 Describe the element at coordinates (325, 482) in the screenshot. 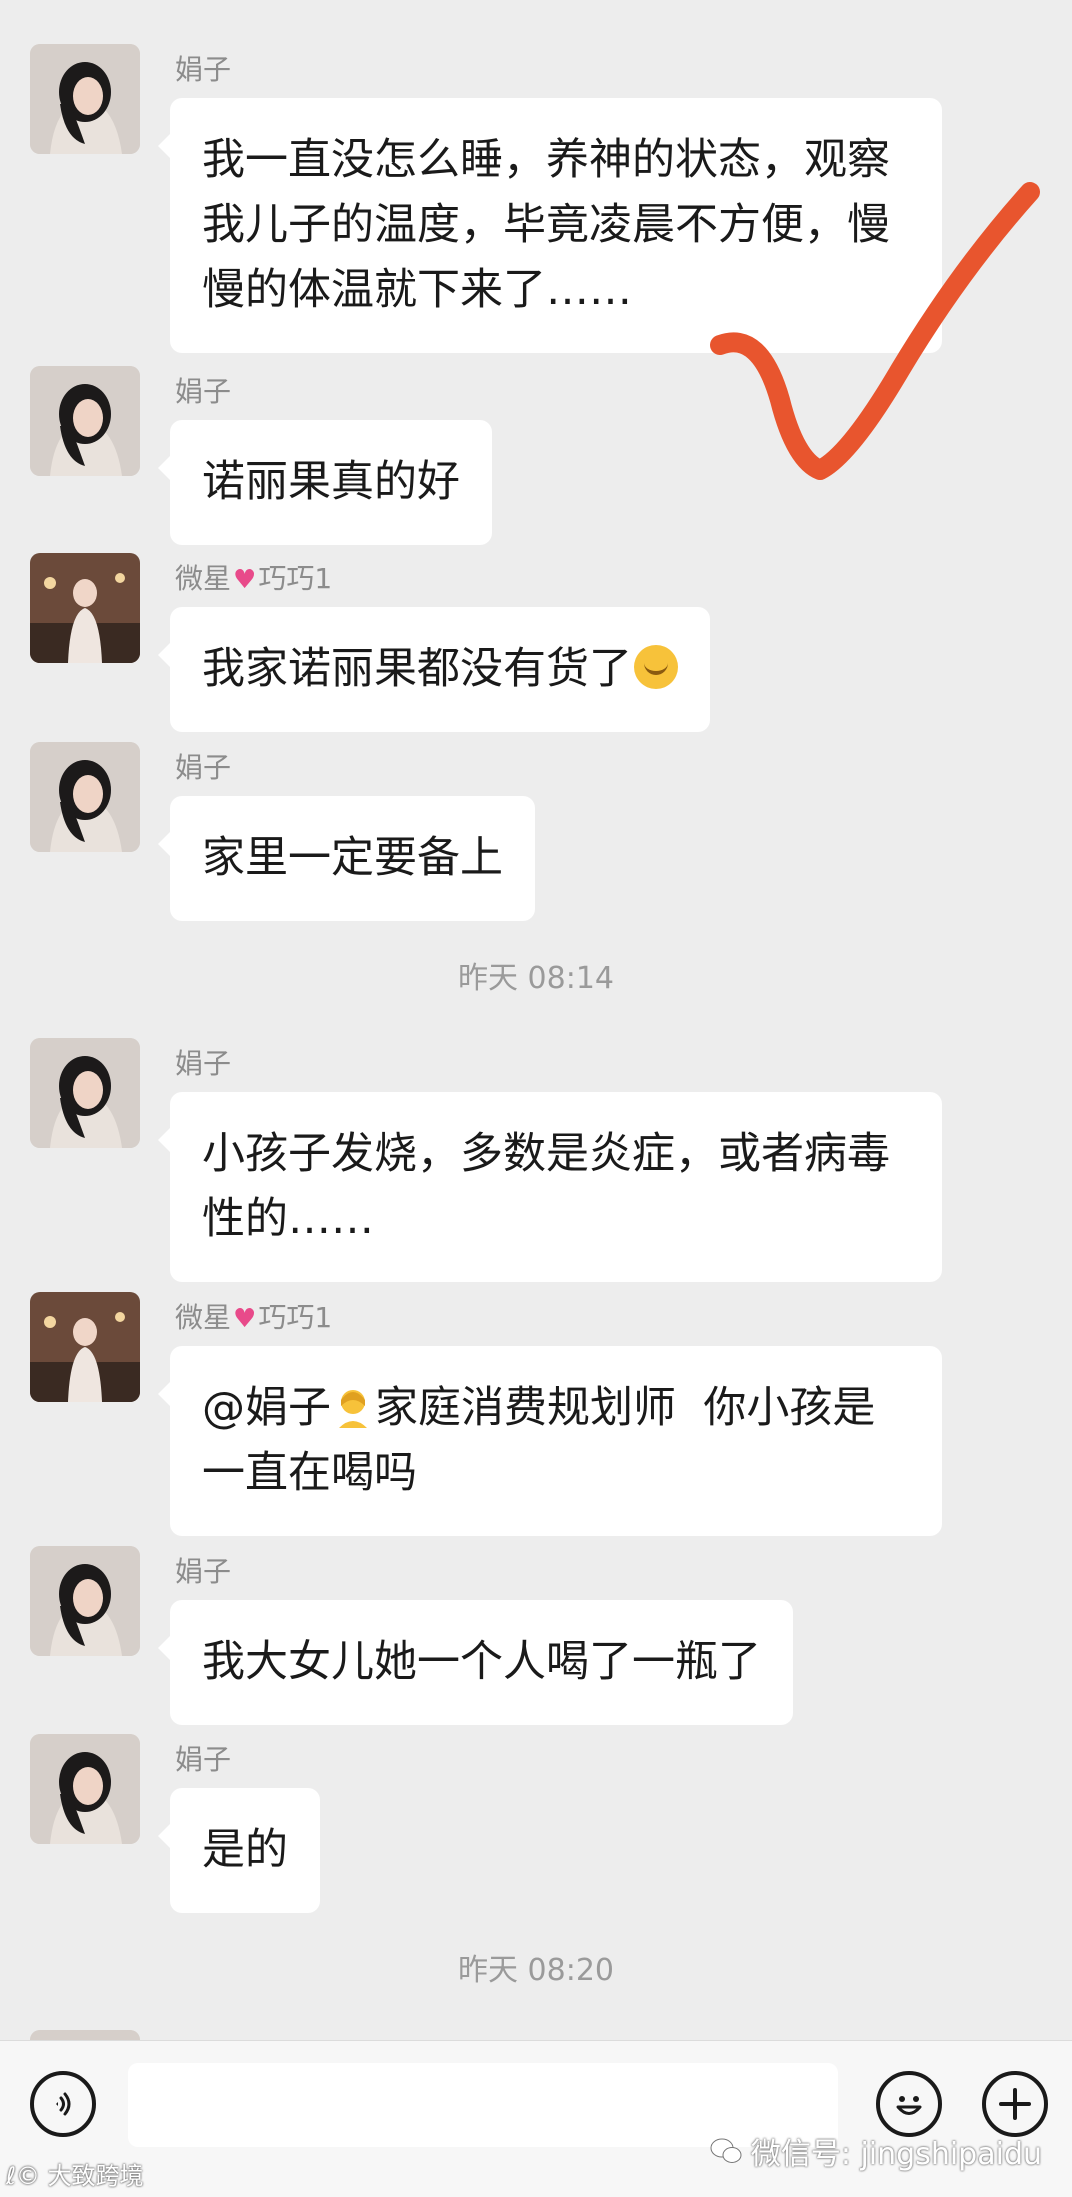

I see `message-bubble: 诺丽果真的好` at that location.